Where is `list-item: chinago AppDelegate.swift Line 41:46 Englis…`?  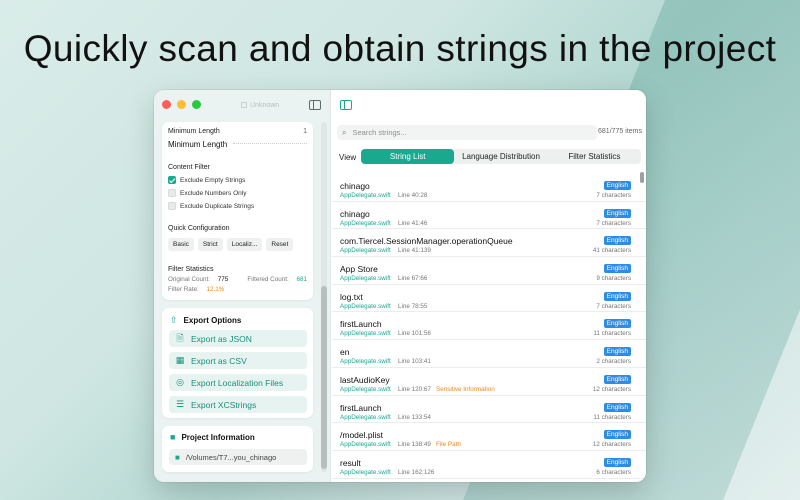 list-item: chinago AppDelegate.swift Line 41:46 Englis… is located at coordinates (489, 216).